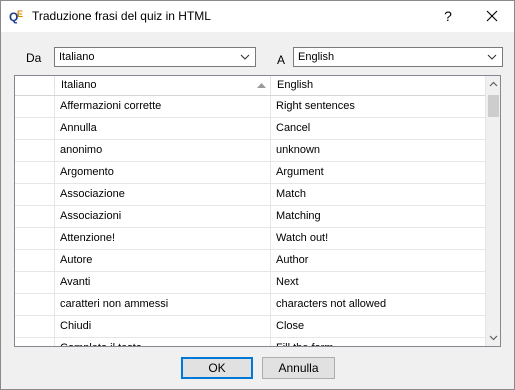 This screenshot has height=390, width=515. Describe the element at coordinates (163, 238) in the screenshot. I see `italian-cell: Attenzione!` at that location.